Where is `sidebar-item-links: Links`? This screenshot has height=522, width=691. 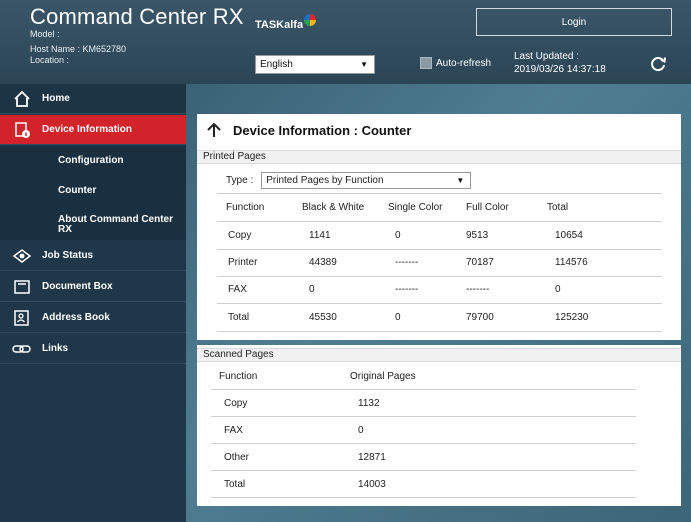 sidebar-item-links: Links is located at coordinates (93, 349).